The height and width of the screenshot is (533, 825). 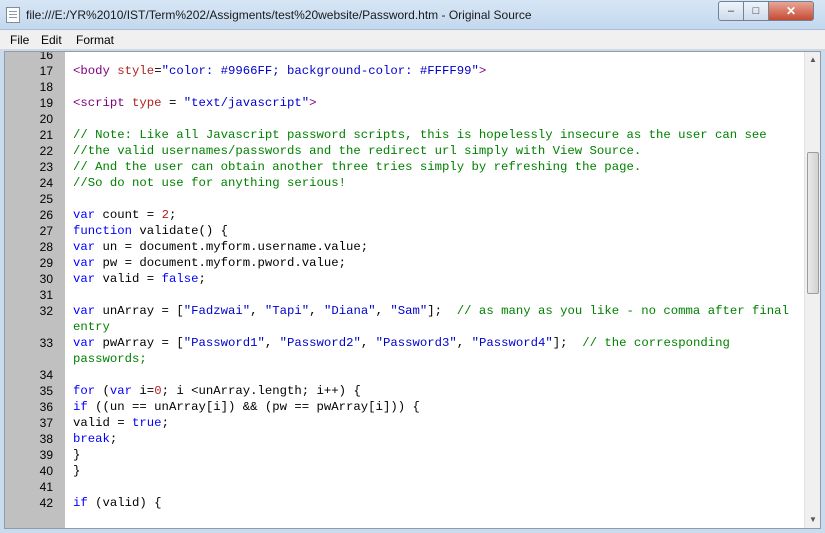 I want to click on menu-edit: Edit, so click(x=51, y=40).